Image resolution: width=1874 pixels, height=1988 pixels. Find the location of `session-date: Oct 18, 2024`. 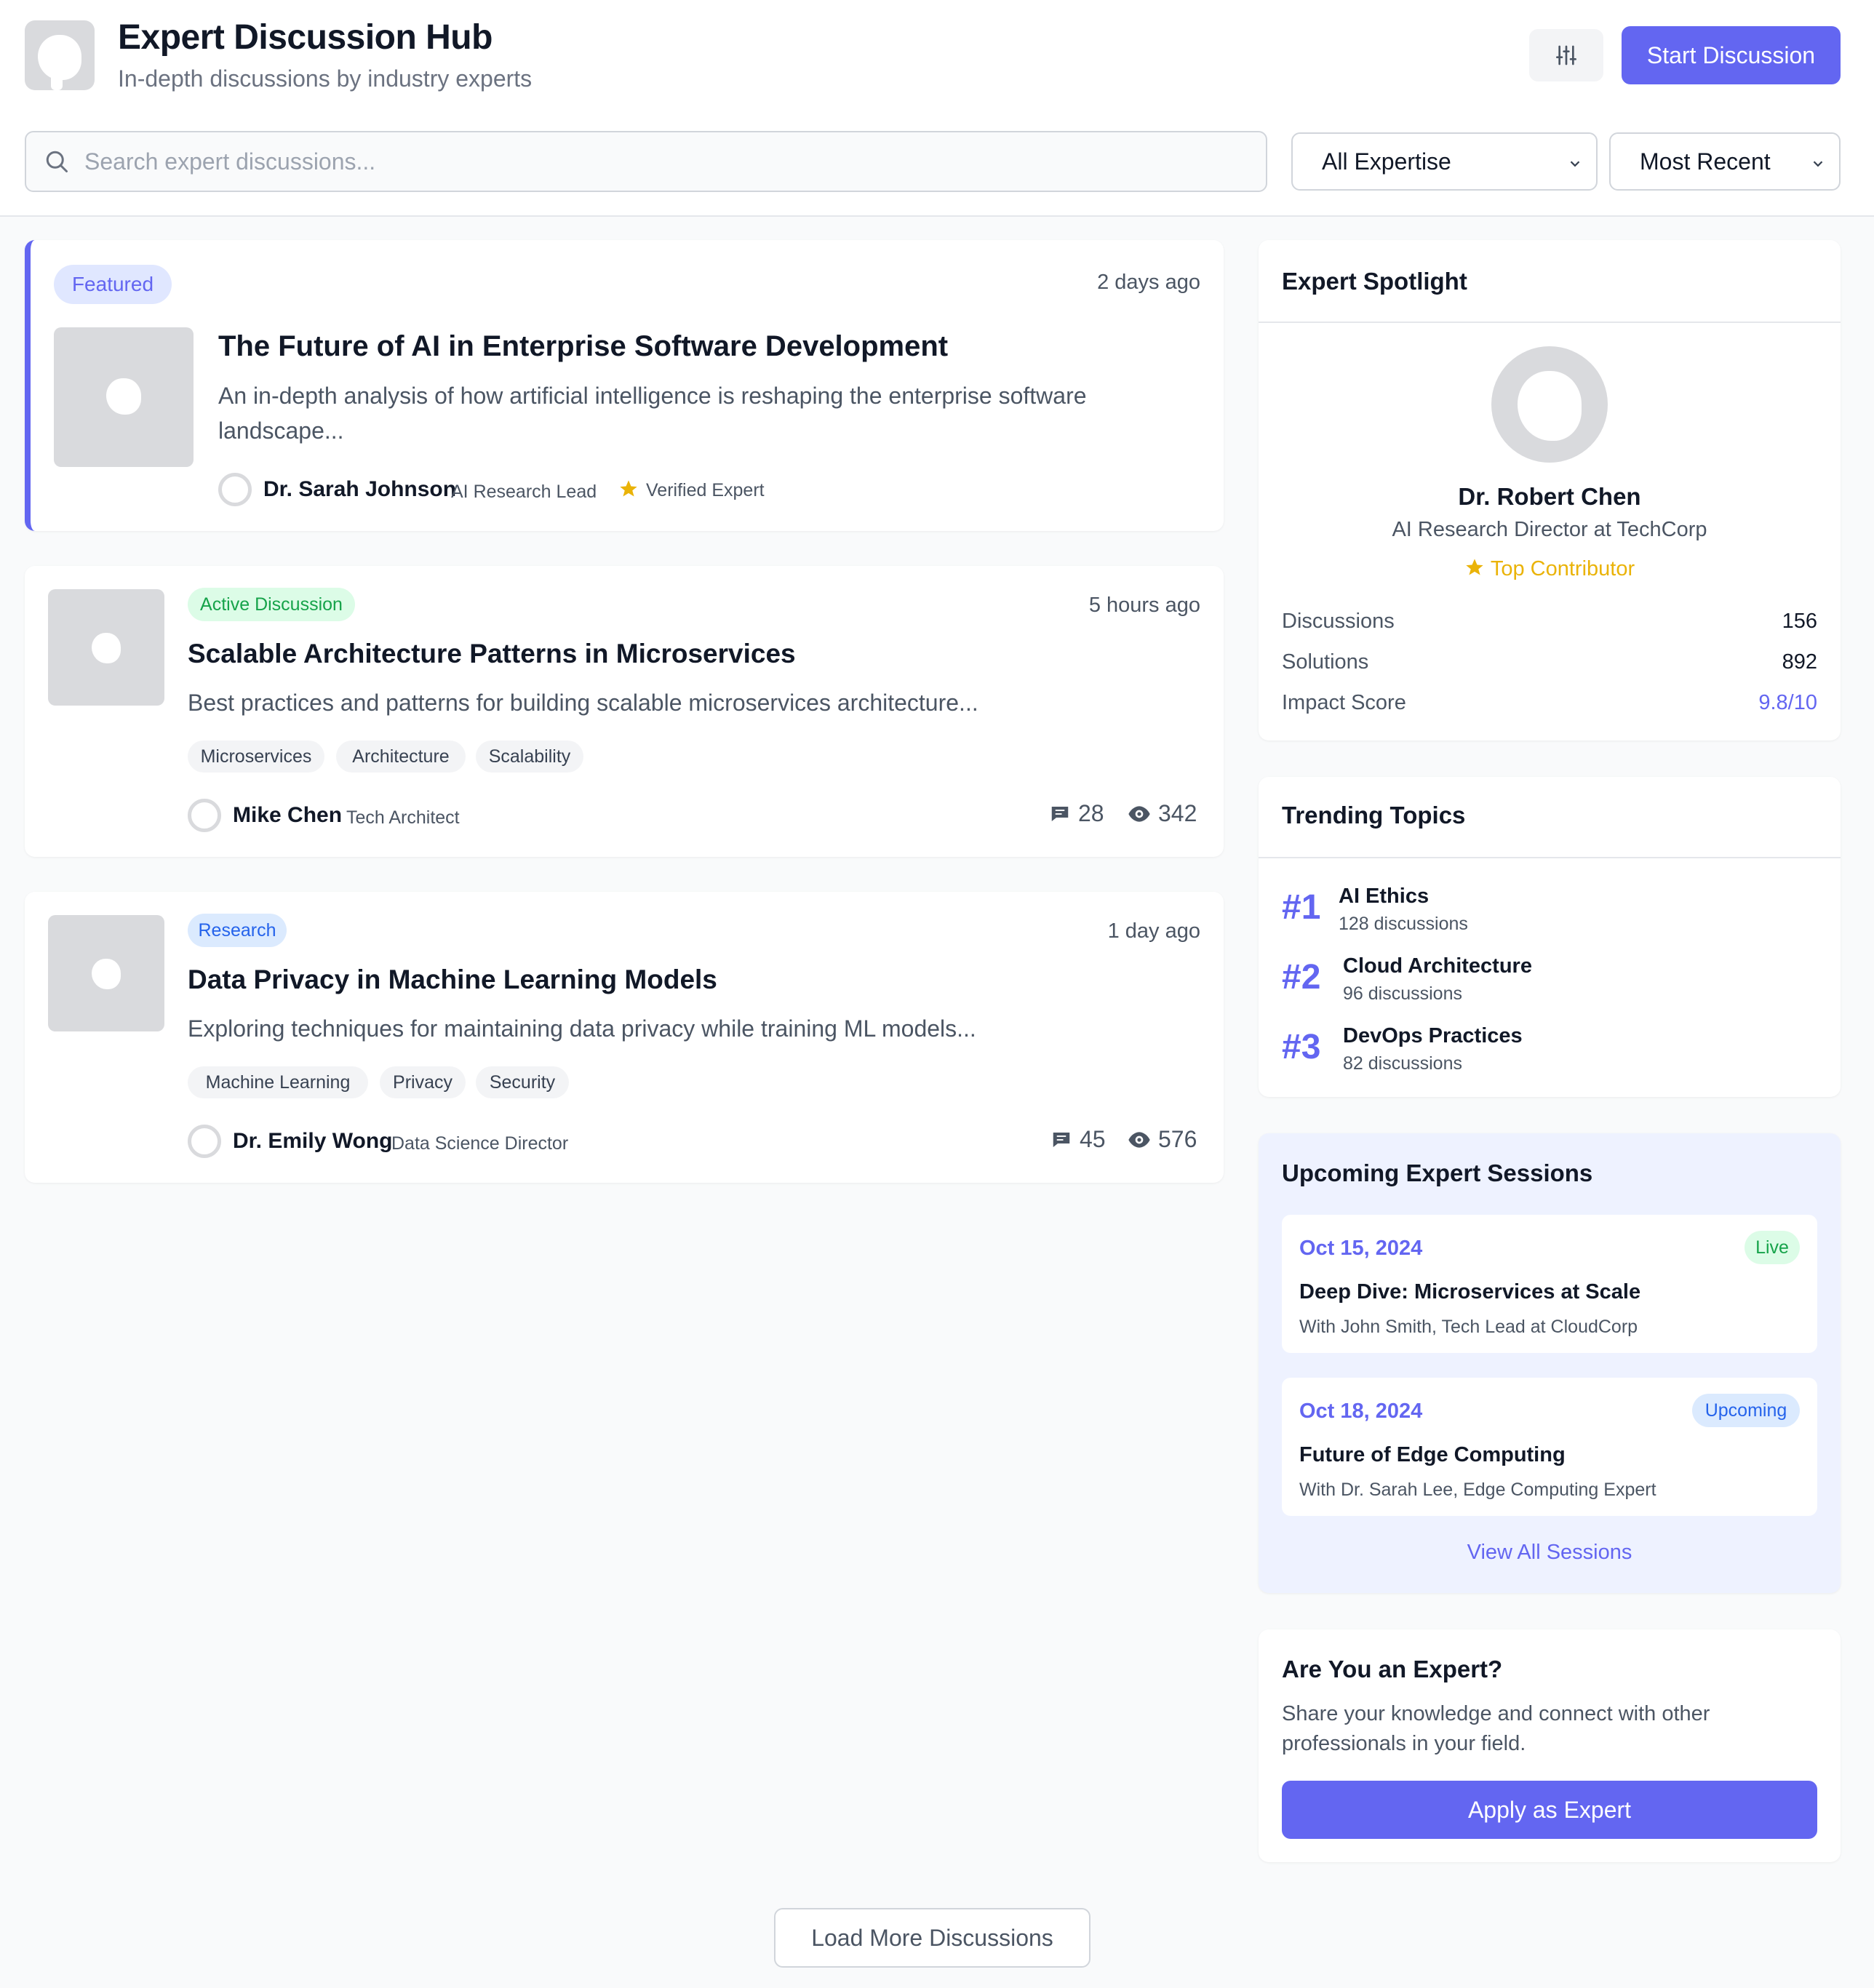

session-date: Oct 18, 2024 is located at coordinates (1361, 1411).